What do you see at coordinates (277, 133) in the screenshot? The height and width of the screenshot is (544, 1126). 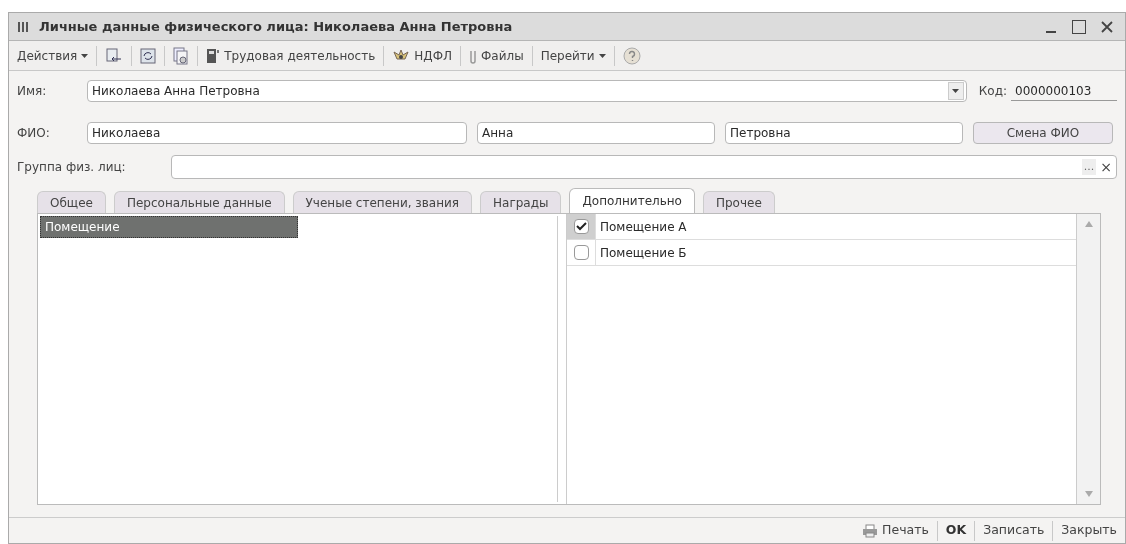 I see `surname-field: Николаева` at bounding box center [277, 133].